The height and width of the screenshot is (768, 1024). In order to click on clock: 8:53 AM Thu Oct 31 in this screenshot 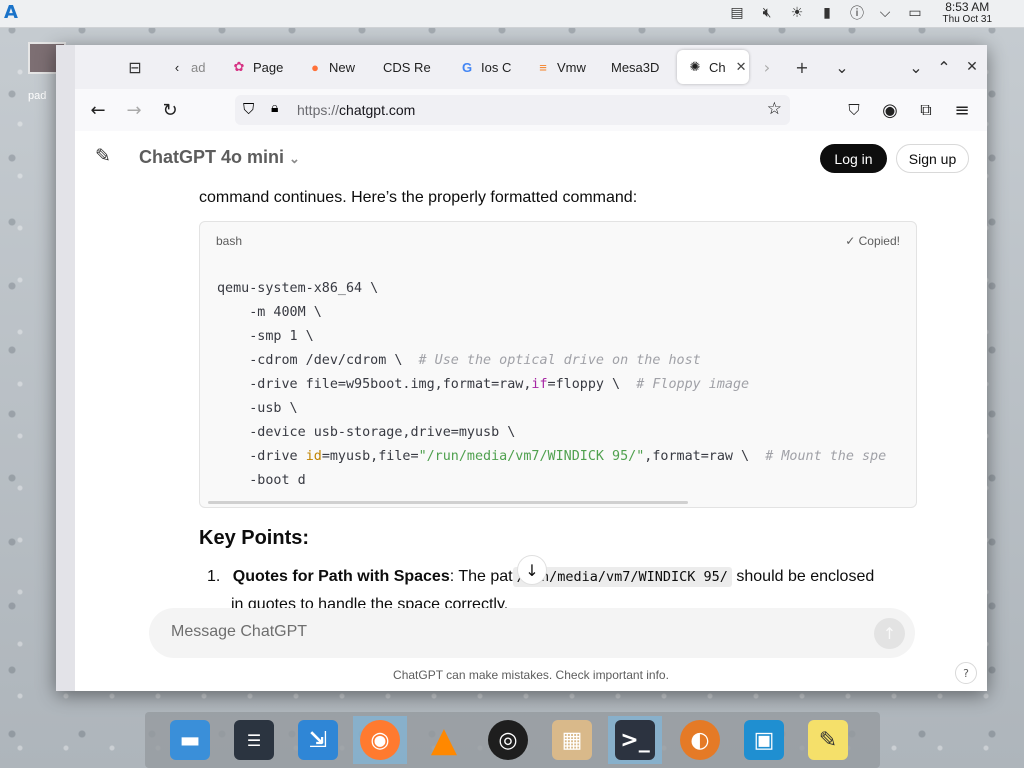, I will do `click(967, 13)`.